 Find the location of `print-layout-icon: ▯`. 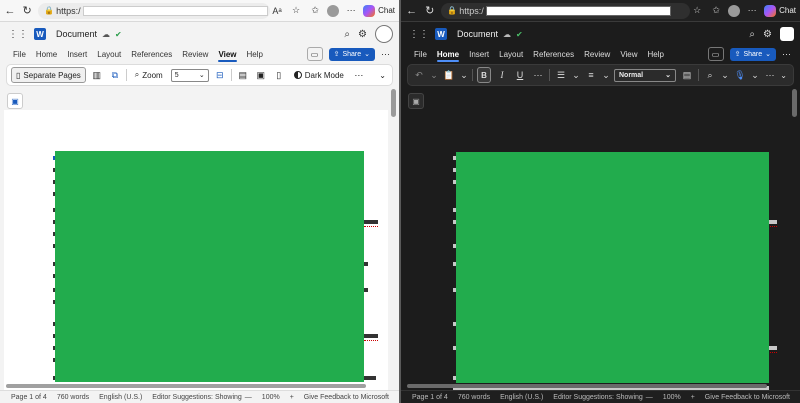

print-layout-icon: ▯ is located at coordinates (279, 75).